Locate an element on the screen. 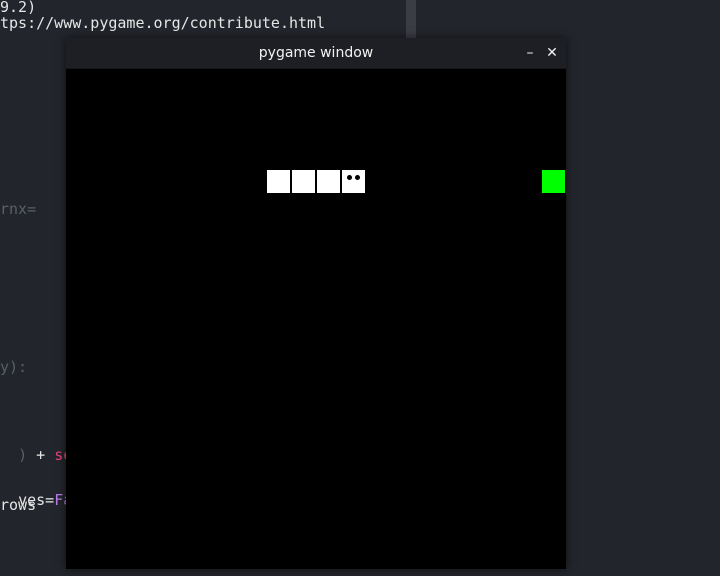 The width and height of the screenshot is (720, 576). terminal-line-rnx: rnx= is located at coordinates (18, 209).